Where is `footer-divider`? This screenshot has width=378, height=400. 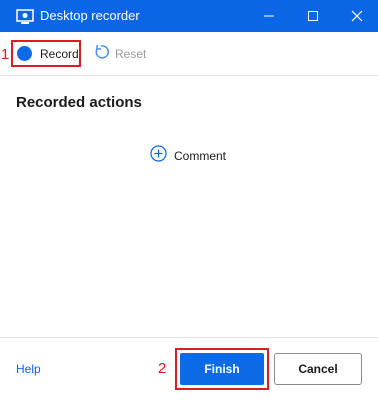 footer-divider is located at coordinates (189, 337).